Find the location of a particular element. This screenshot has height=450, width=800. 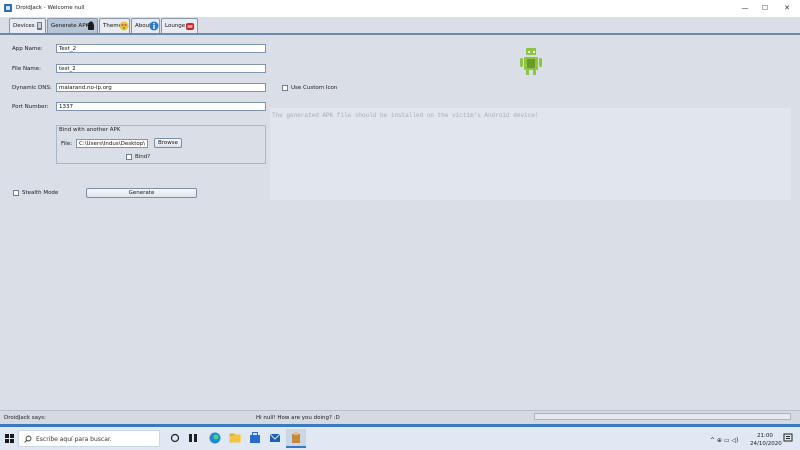

file-explorer-icon is located at coordinates (235, 438).